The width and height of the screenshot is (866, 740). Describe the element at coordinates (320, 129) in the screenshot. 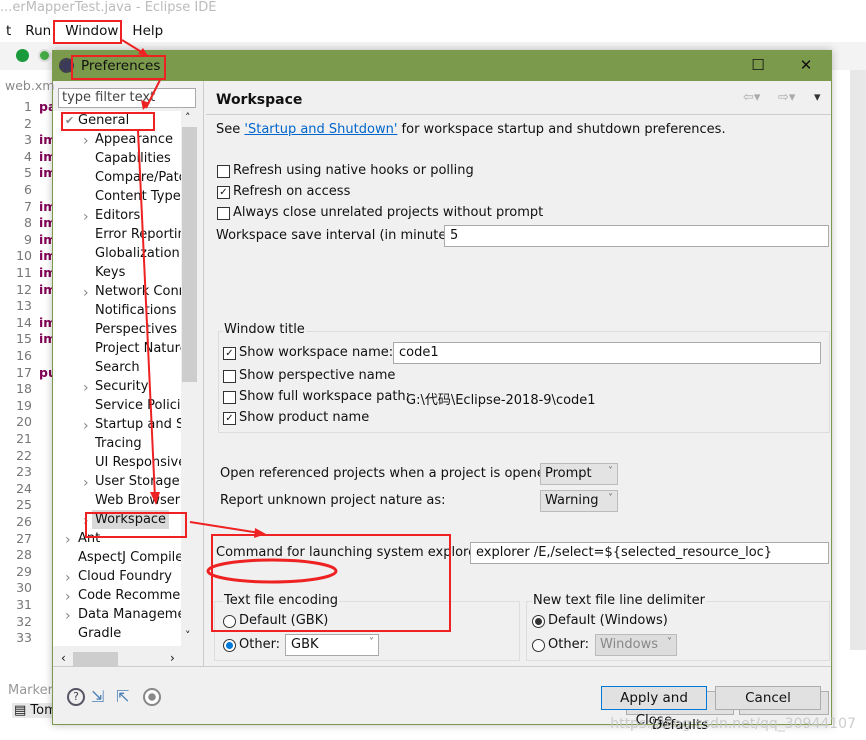

I see `startup-shutdown-link: 'Startup and Shutdown'` at that location.